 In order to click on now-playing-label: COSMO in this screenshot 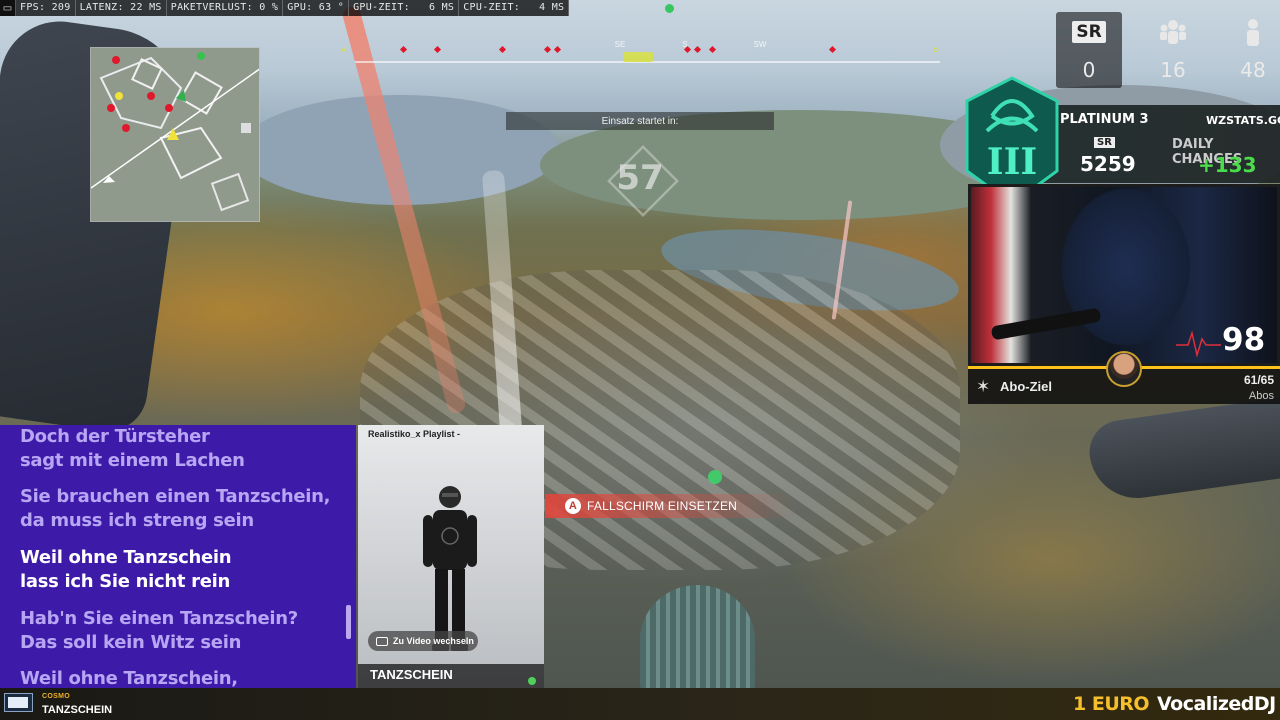, I will do `click(56, 696)`.